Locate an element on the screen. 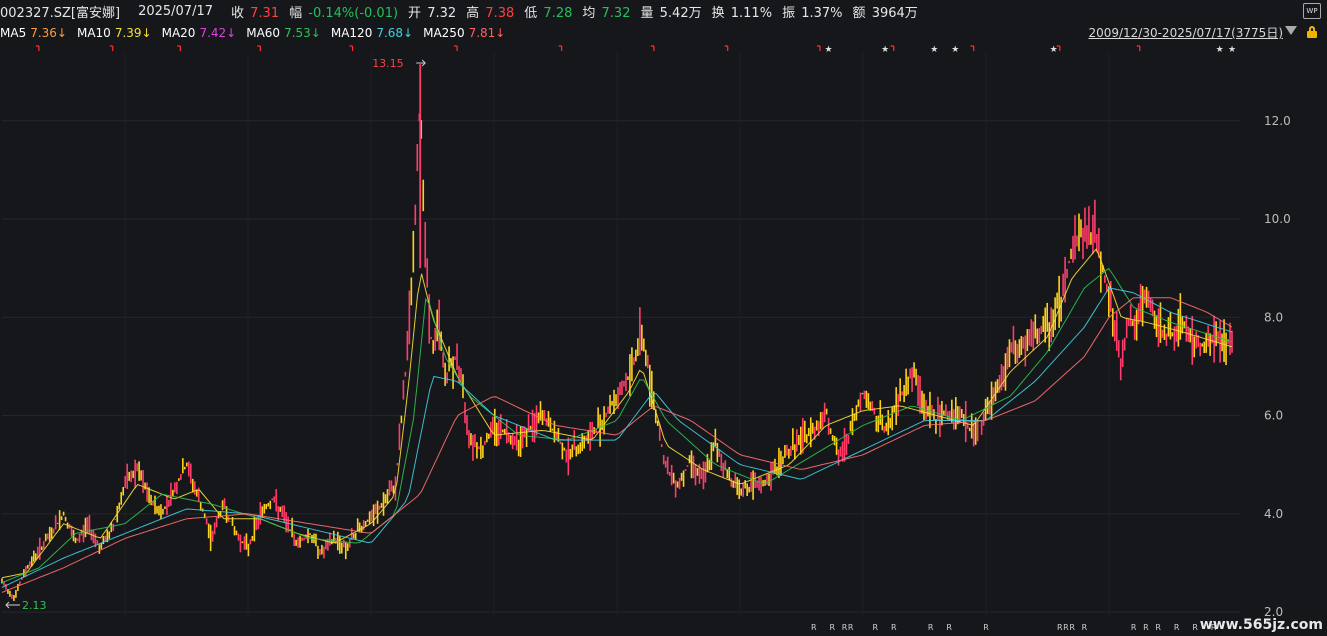 This screenshot has height=636, width=1327. open-field: 开 7.32 is located at coordinates (432, 13).